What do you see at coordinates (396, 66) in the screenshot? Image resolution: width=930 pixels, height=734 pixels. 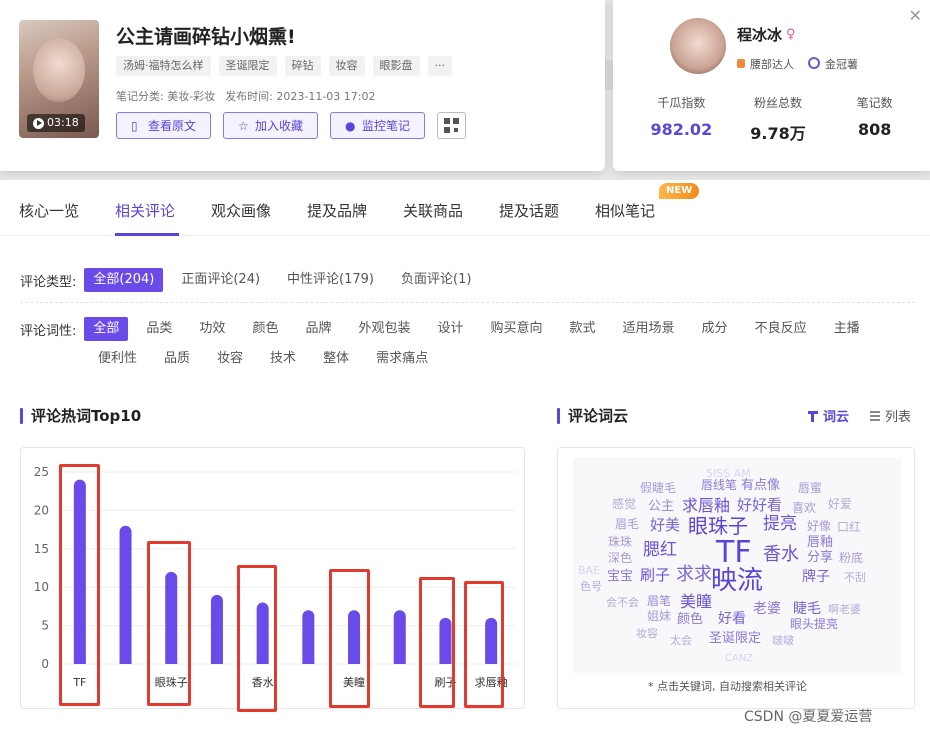 I see `note-tag: 眼影盘` at bounding box center [396, 66].